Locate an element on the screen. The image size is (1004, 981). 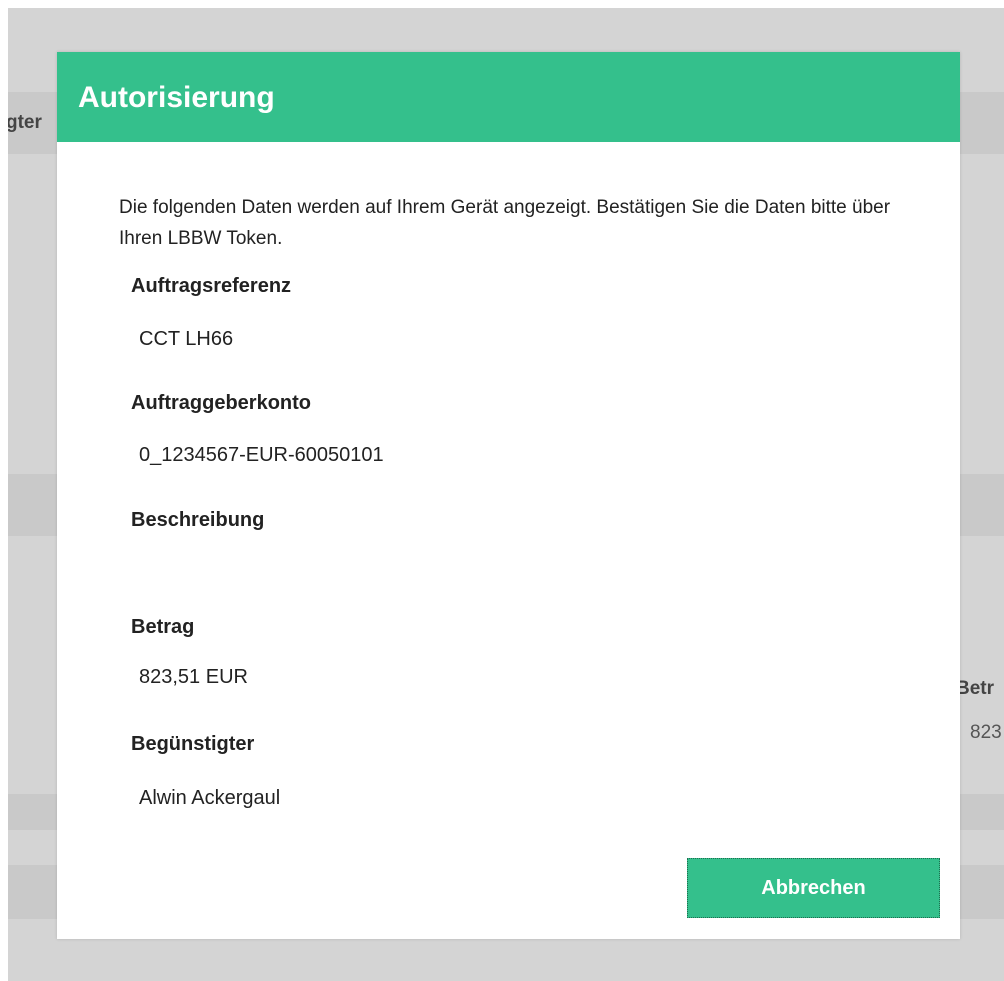
field-value-order-reference: CCT LH66 is located at coordinates (186, 339).